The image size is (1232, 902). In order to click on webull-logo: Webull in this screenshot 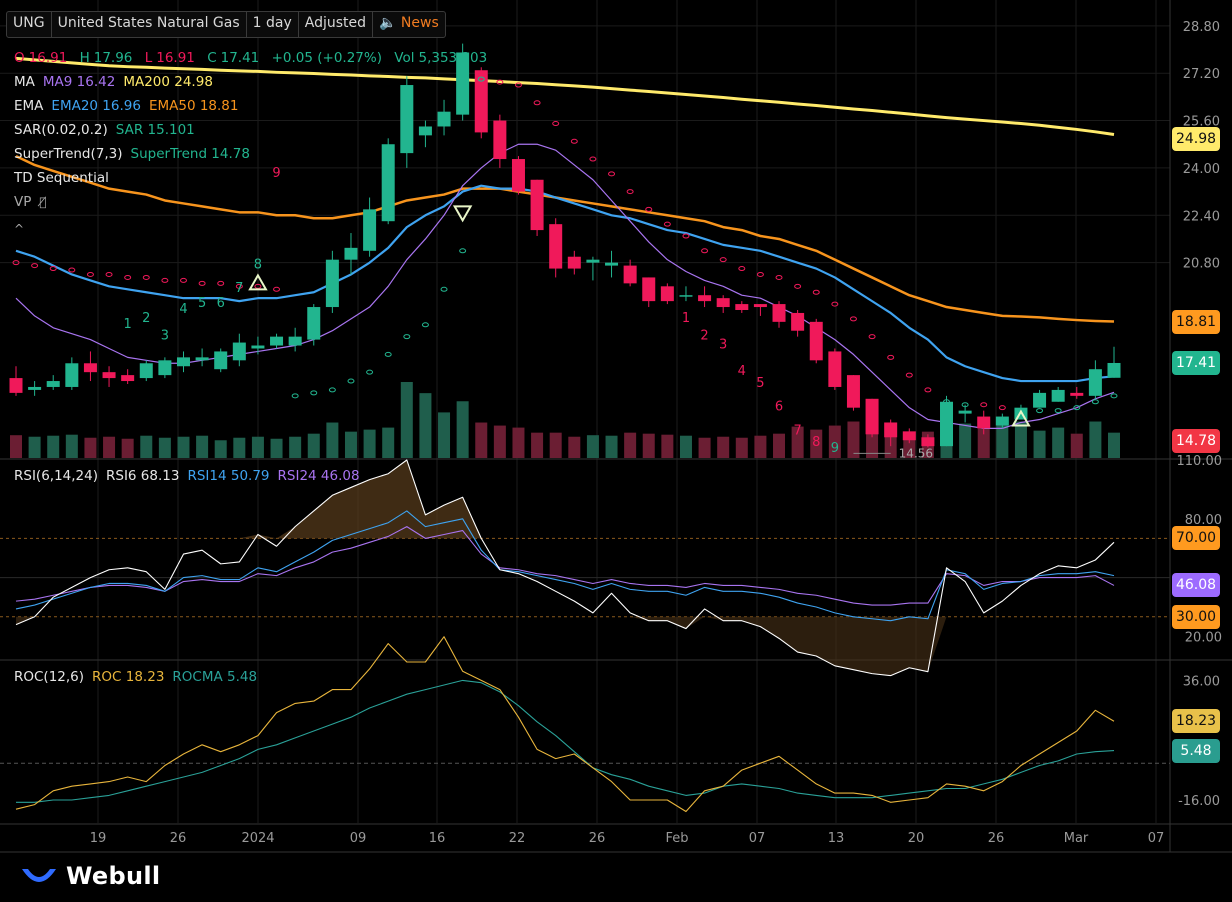, I will do `click(90, 876)`.